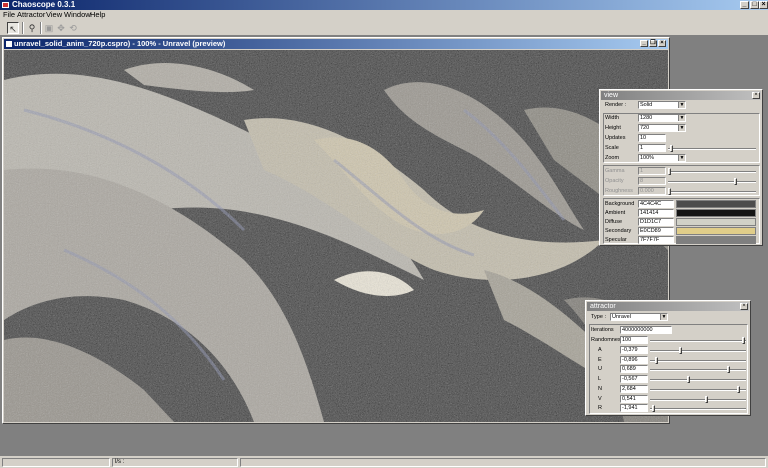 The width and height of the screenshot is (768, 468). I want to click on status-bar: l/s :, so click(384, 462).